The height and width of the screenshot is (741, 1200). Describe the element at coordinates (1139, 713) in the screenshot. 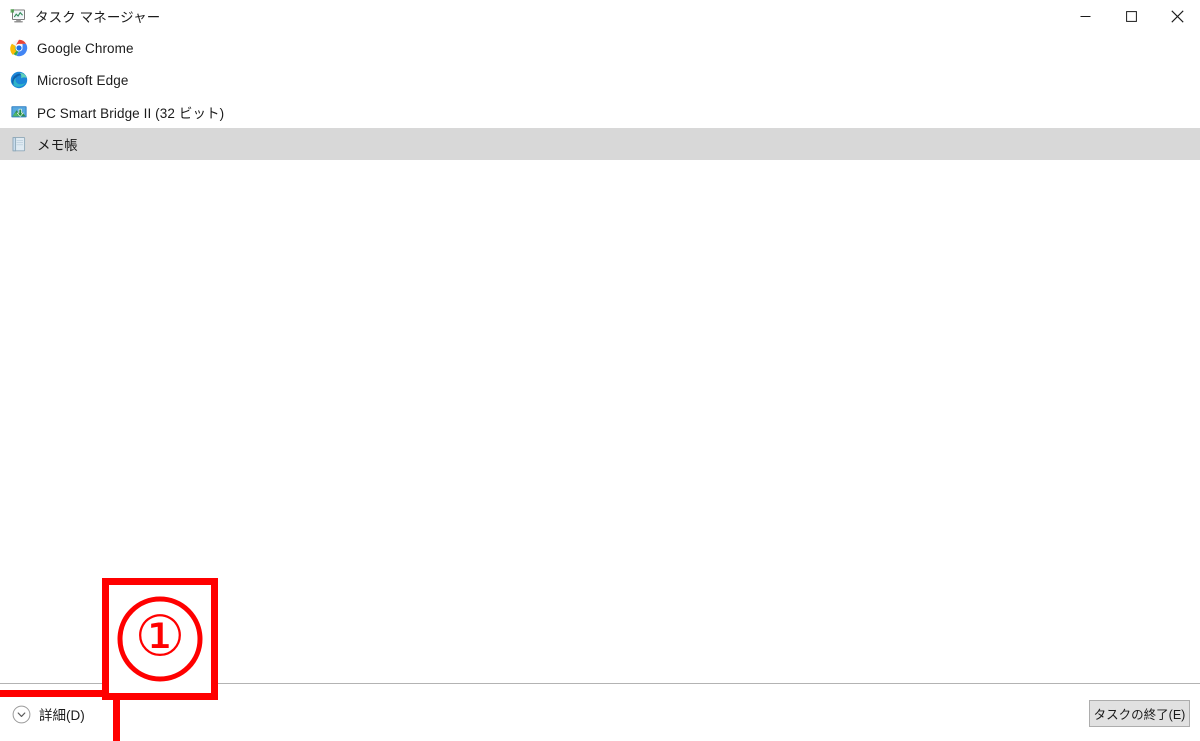

I see `end-task-button: タスクの終了(E)` at that location.